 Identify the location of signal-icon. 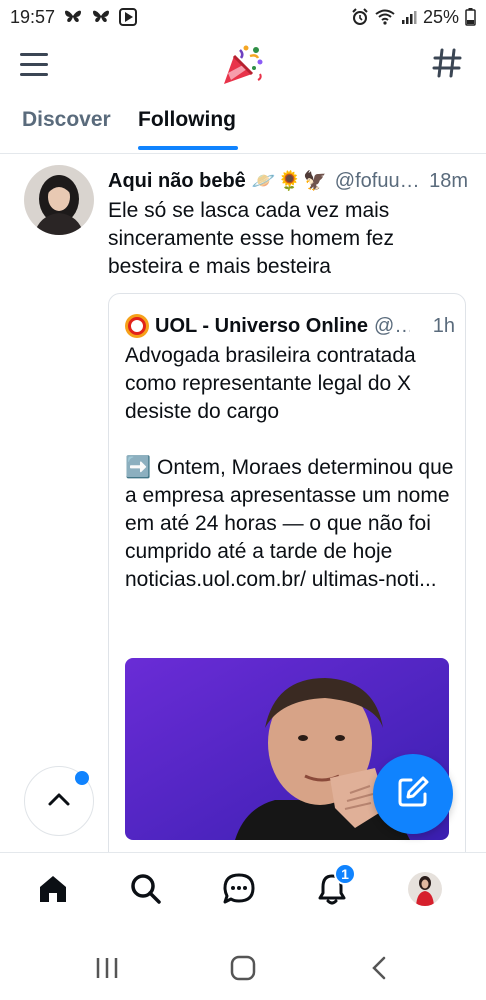
(409, 17).